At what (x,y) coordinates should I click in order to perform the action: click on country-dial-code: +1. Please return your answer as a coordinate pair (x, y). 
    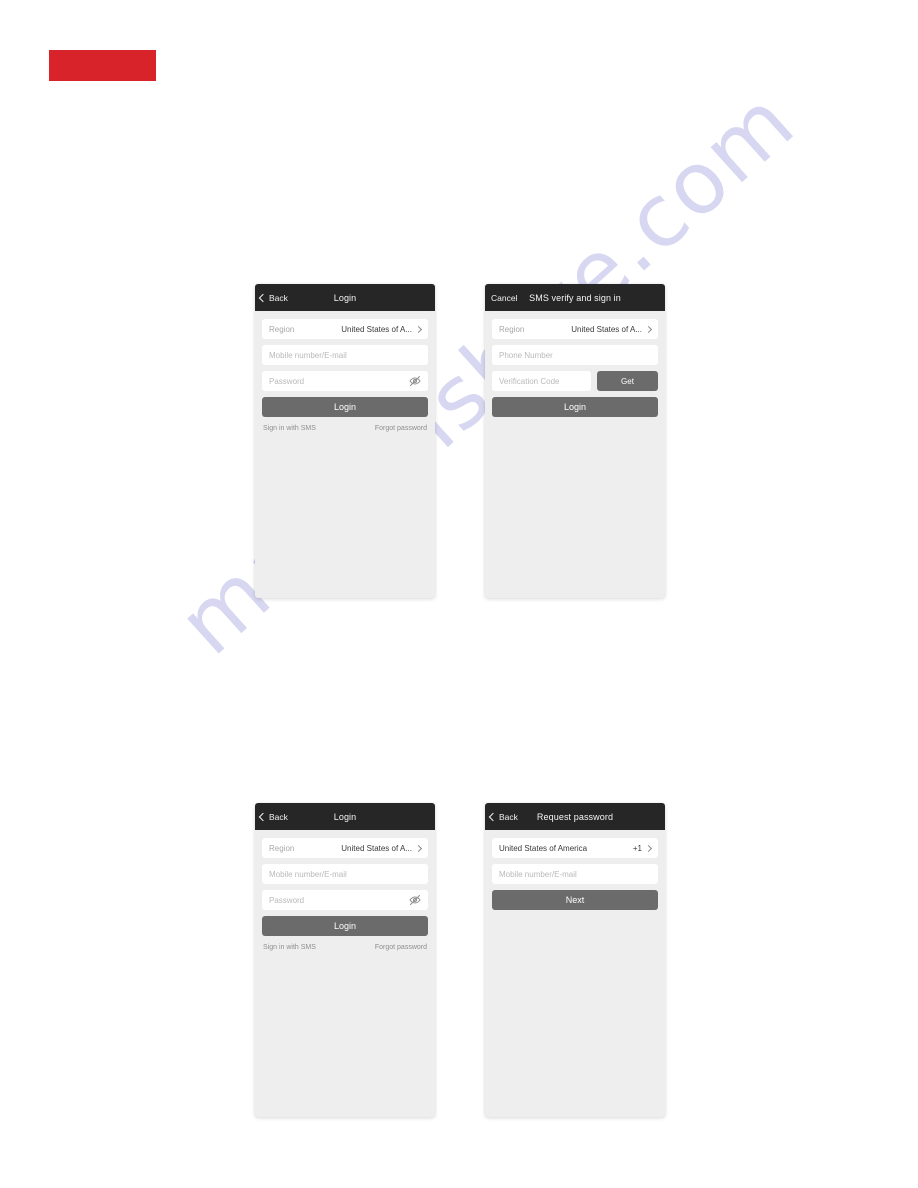
    Looking at the image, I should click on (637, 848).